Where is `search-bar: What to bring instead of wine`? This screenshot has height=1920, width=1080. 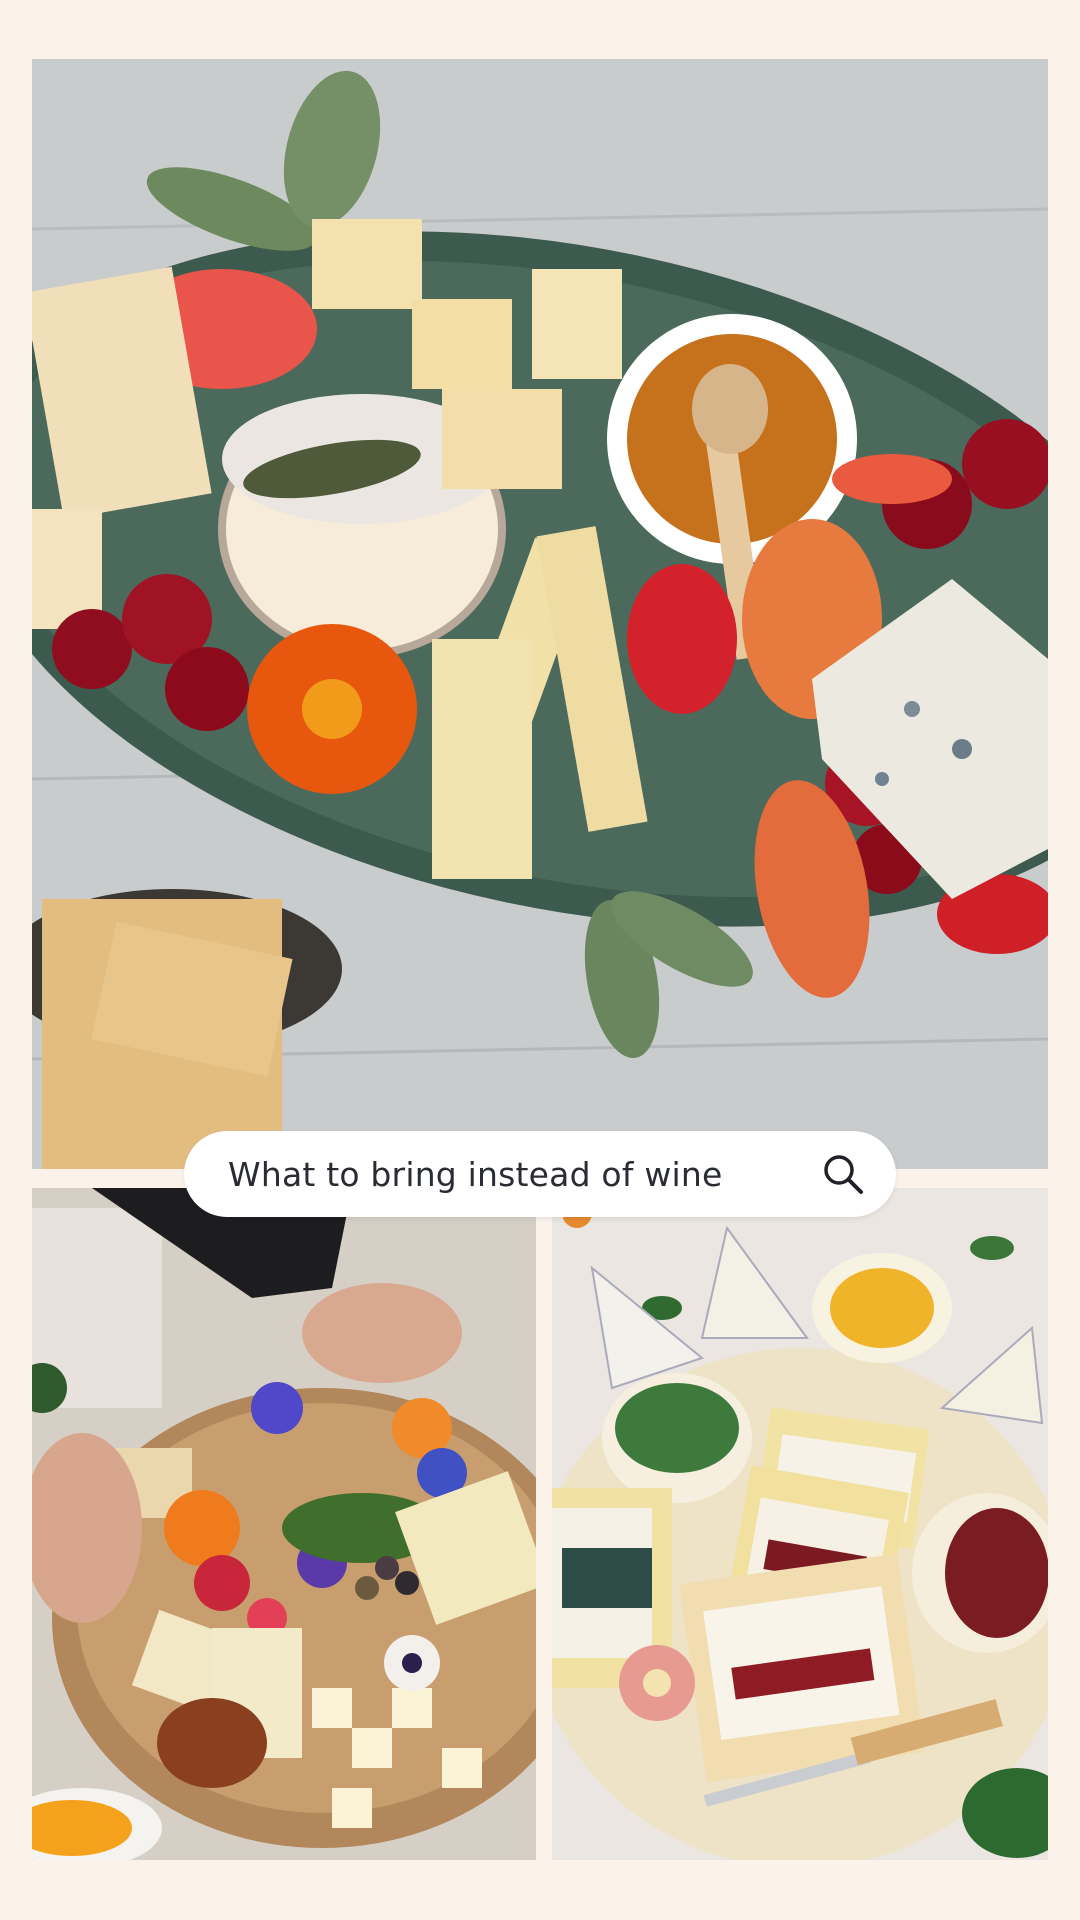 search-bar: What to bring instead of wine is located at coordinates (540, 1174).